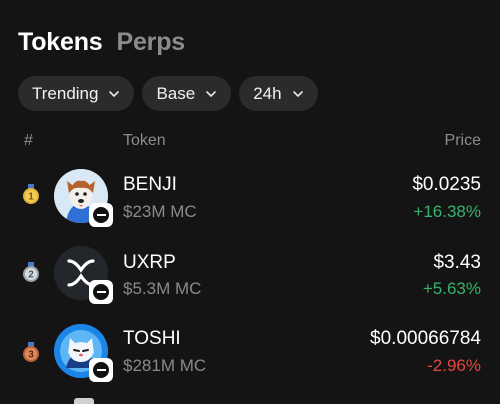 This screenshot has height=404, width=500. I want to click on column-header-rank: #, so click(28, 140).